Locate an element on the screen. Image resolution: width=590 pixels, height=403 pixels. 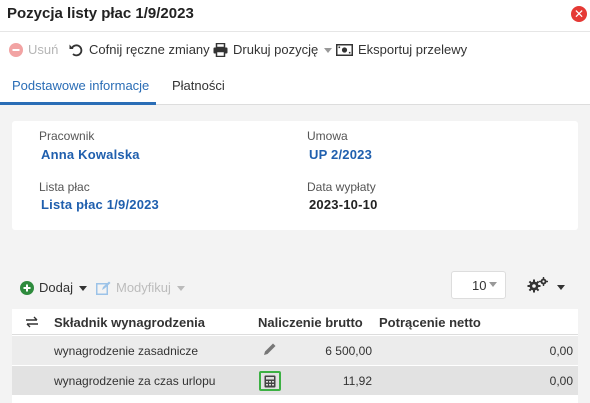
edit-icon is located at coordinates (103, 288).